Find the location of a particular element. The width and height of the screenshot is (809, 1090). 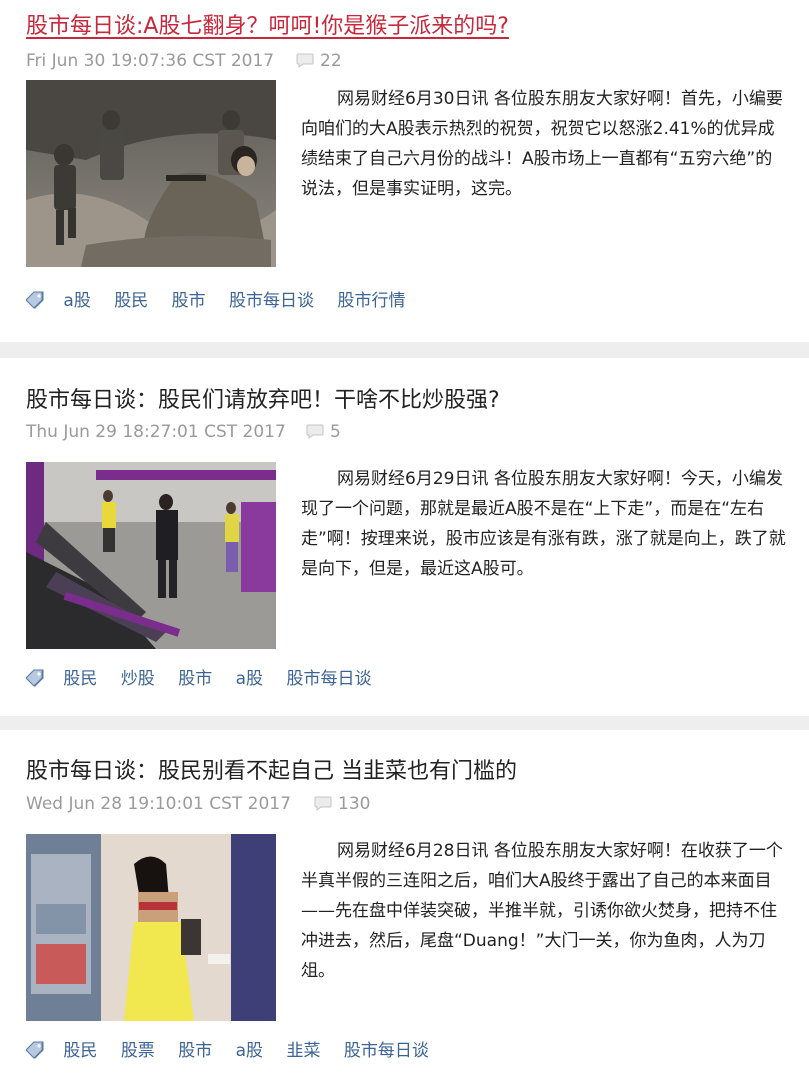

post-title-link: 股市每日谈:A股七翻身？呵呵!你是猴子派来的吗? is located at coordinates (267, 27).